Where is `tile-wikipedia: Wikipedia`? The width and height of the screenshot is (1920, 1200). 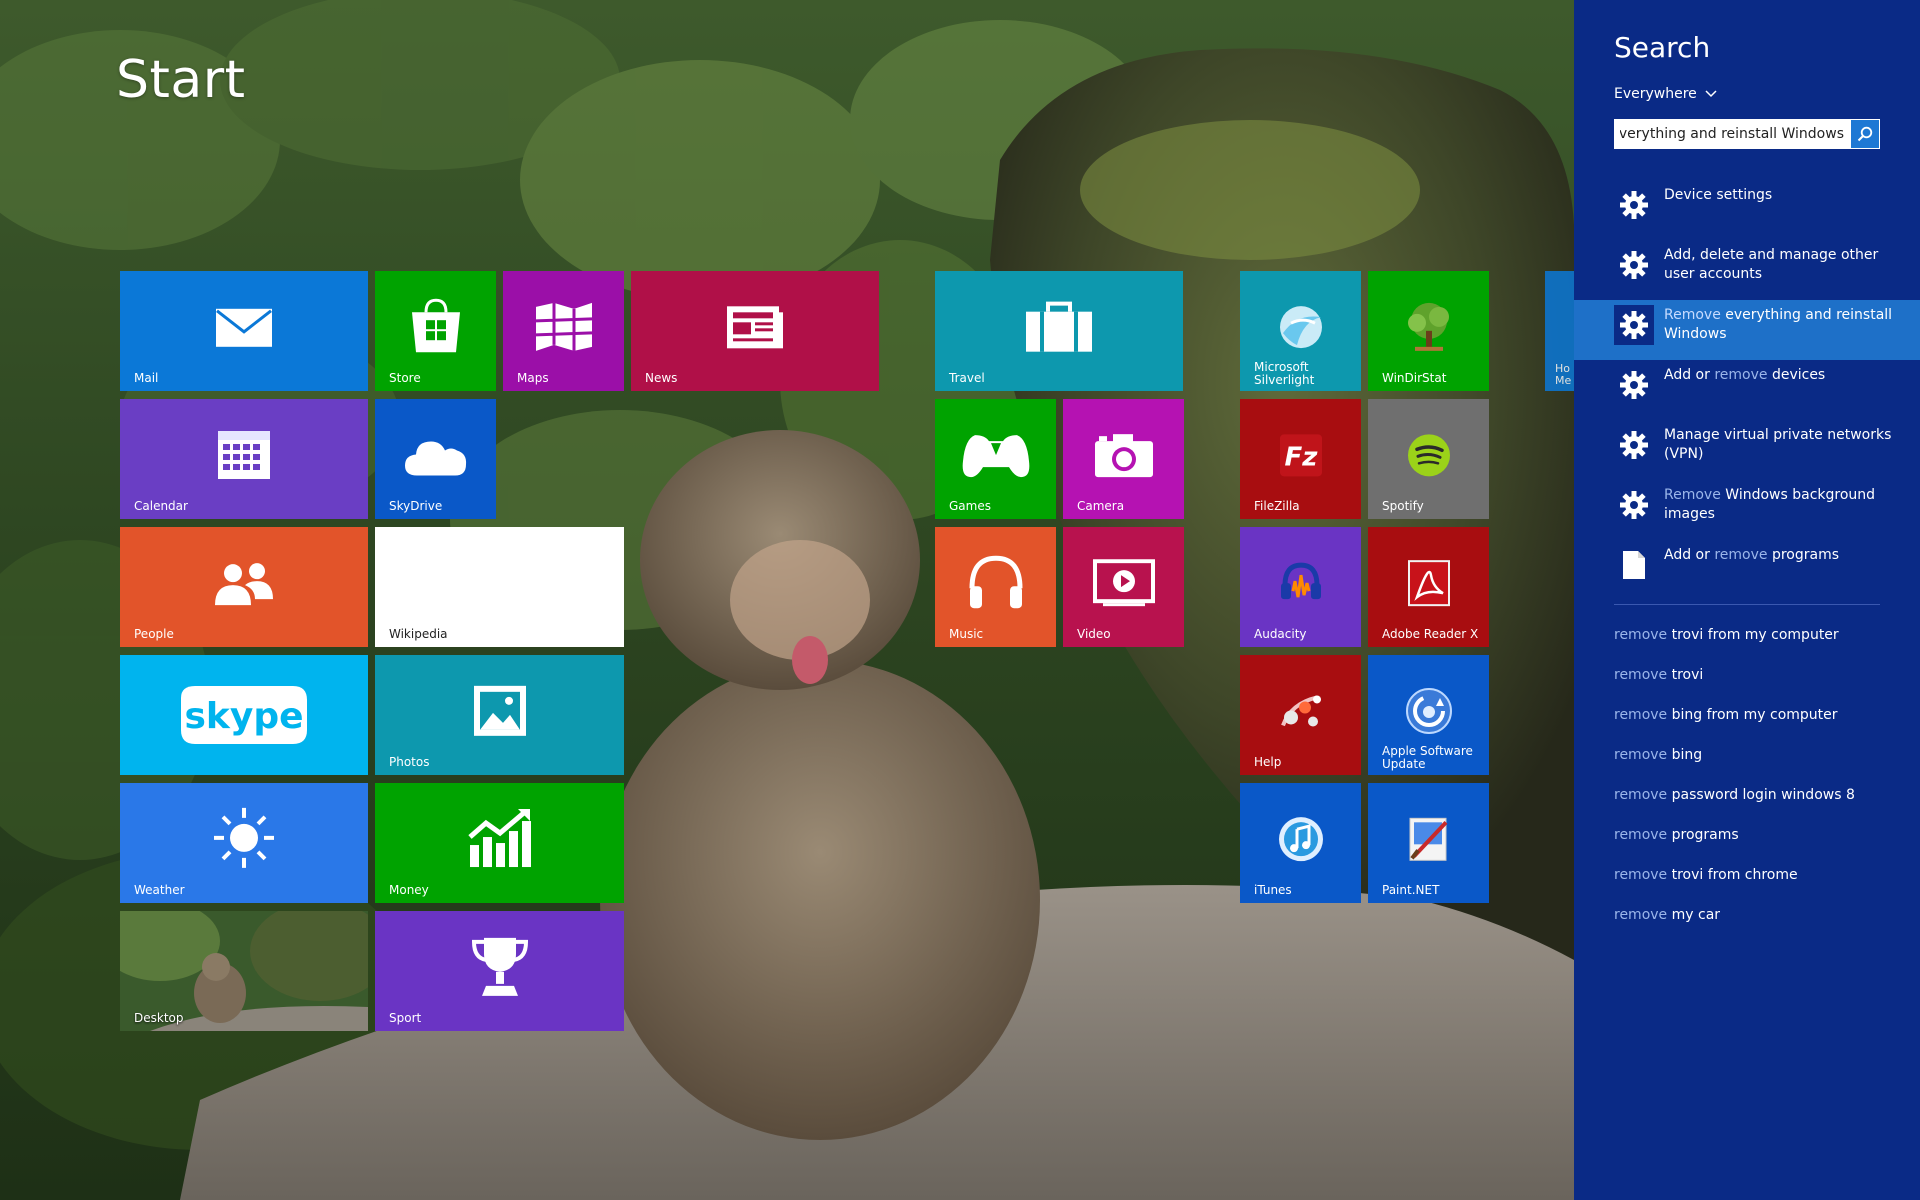
tile-wikipedia: Wikipedia is located at coordinates (499, 587).